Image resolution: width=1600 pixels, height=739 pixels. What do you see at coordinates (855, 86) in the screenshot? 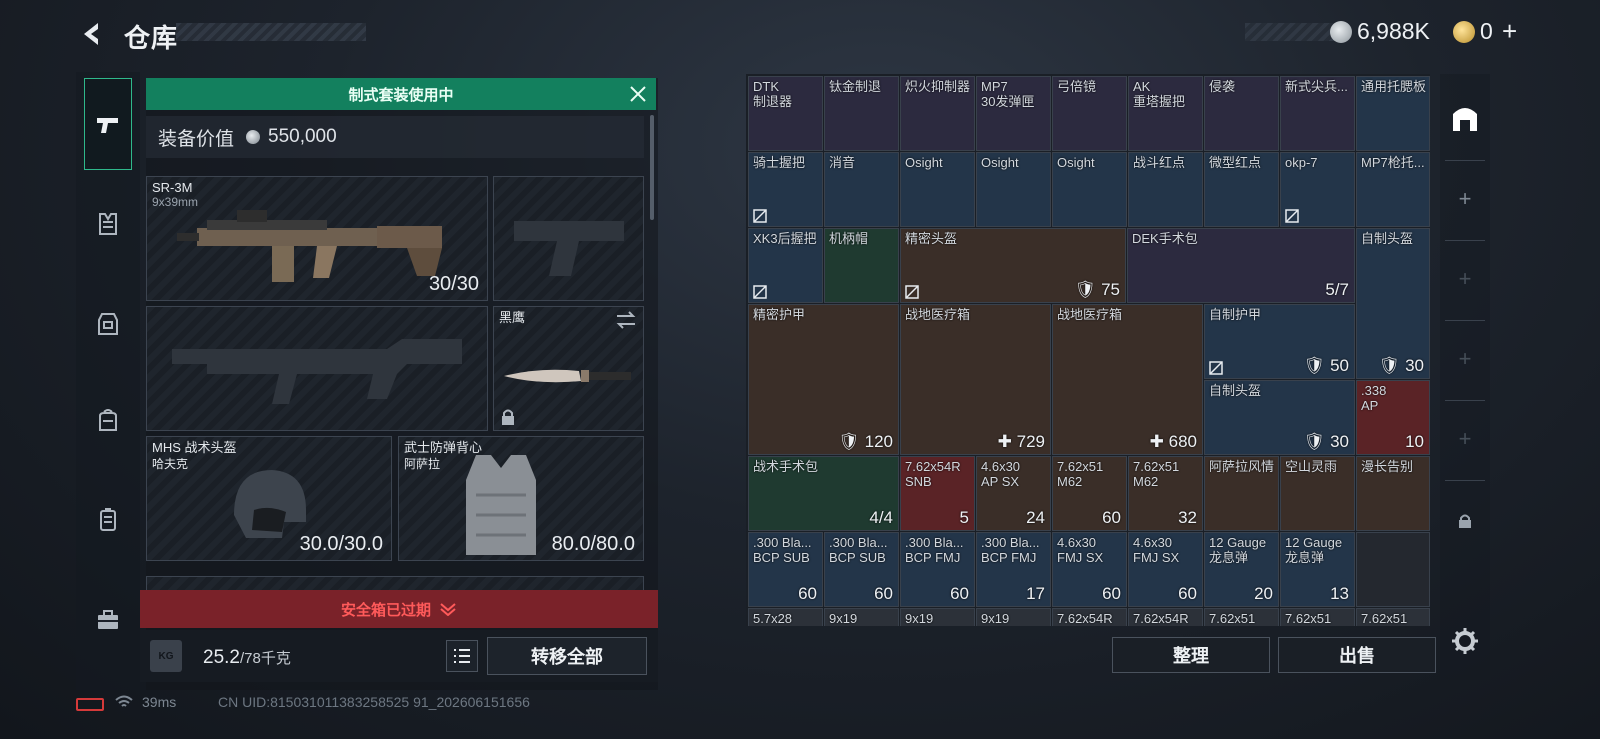
I see `item-name: 钛金制退` at bounding box center [855, 86].